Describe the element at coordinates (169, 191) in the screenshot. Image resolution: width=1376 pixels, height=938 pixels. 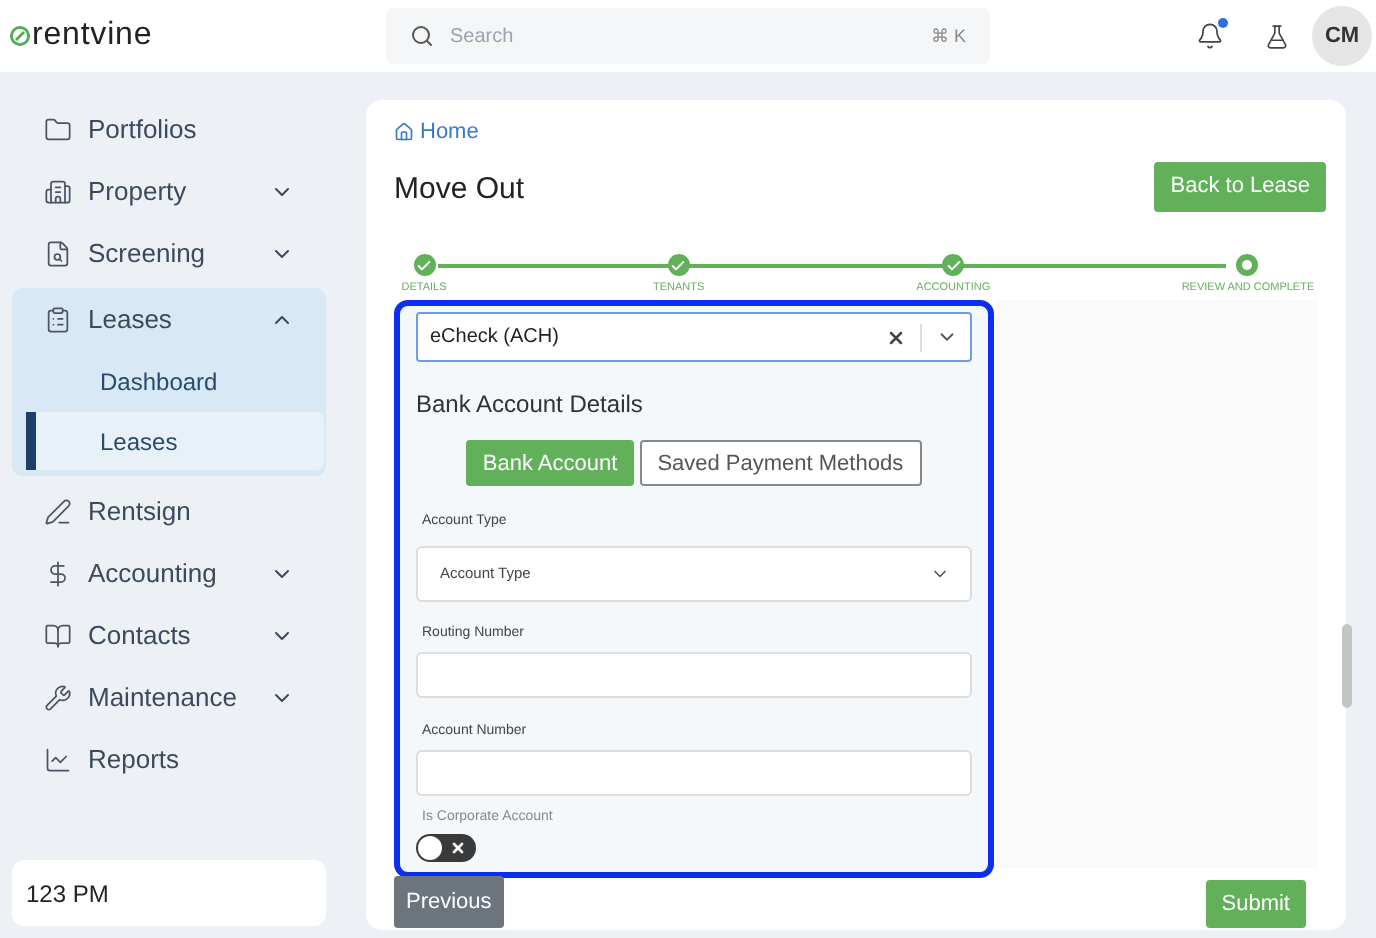
I see `sidebar-item: Property` at that location.